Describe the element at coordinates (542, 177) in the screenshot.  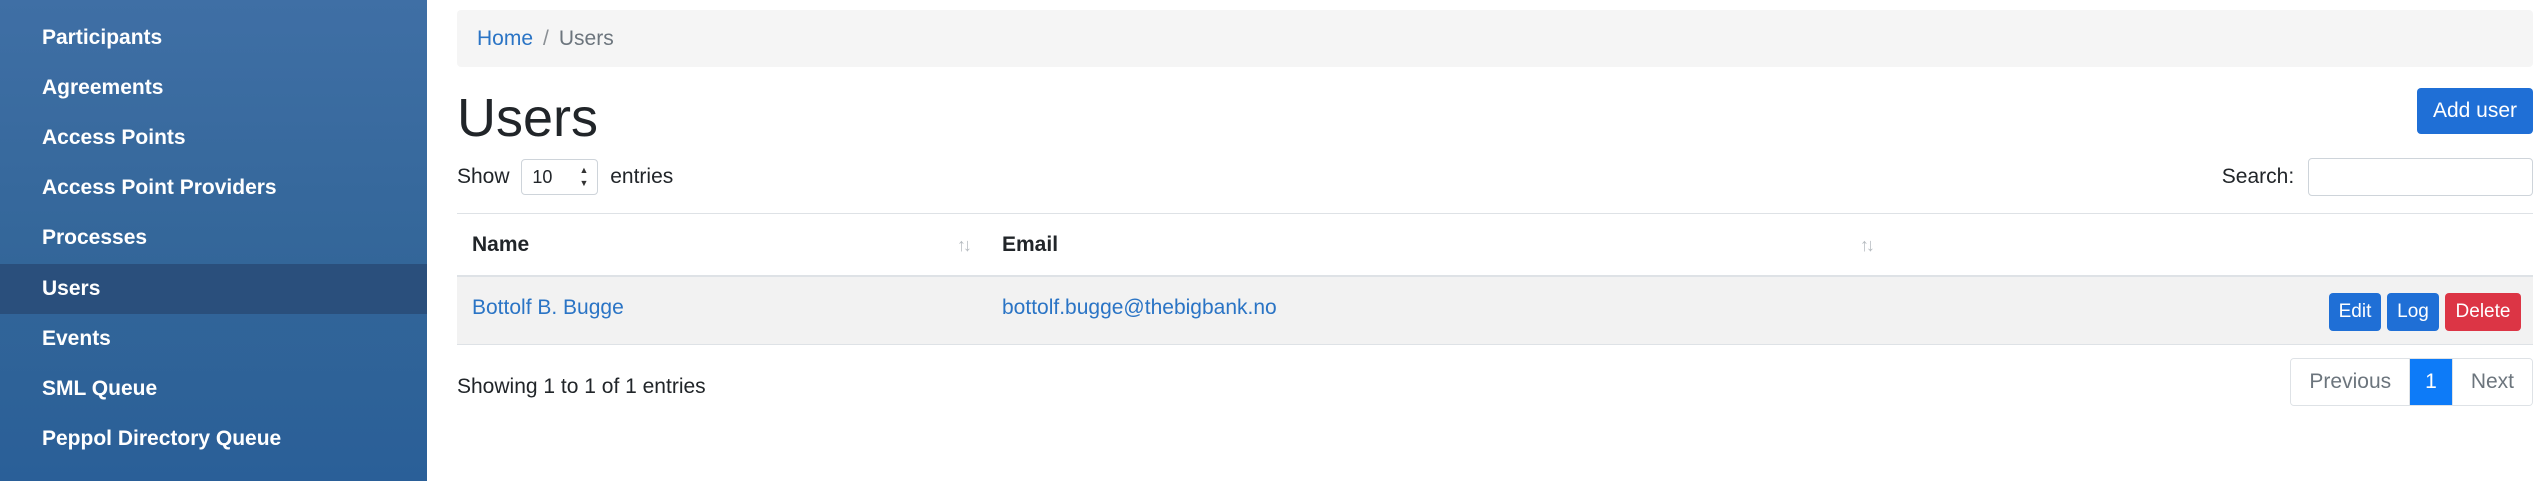
I see `entries-length-value: 10` at that location.